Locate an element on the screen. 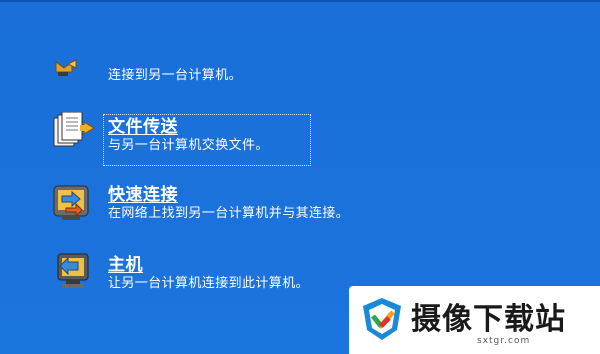  quick-connect-icon is located at coordinates (73, 205).